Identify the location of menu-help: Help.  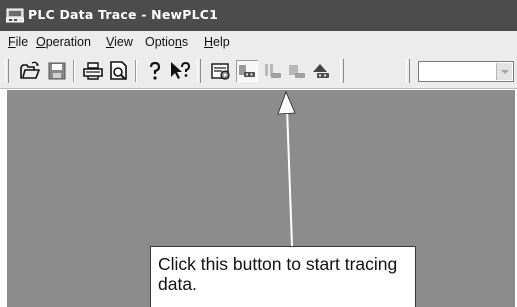
(217, 42).